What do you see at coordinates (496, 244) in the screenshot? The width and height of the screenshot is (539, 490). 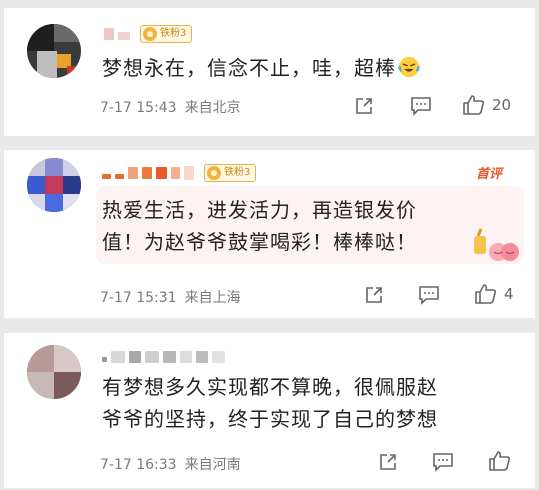 I see `thumbs-up-sticker` at bounding box center [496, 244].